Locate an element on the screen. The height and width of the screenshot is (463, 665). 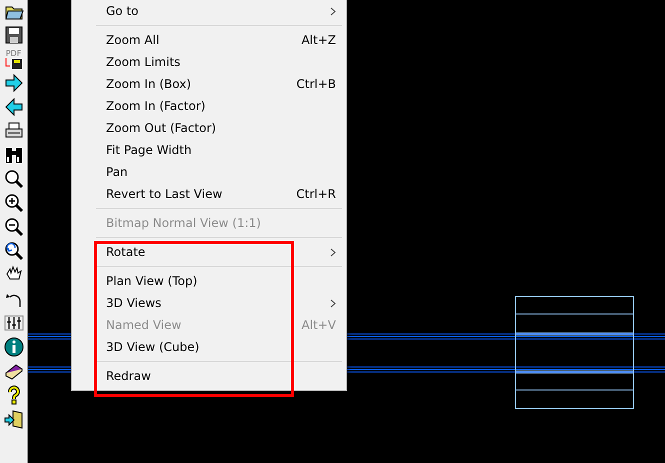
binoculars-icon is located at coordinates (14, 155).